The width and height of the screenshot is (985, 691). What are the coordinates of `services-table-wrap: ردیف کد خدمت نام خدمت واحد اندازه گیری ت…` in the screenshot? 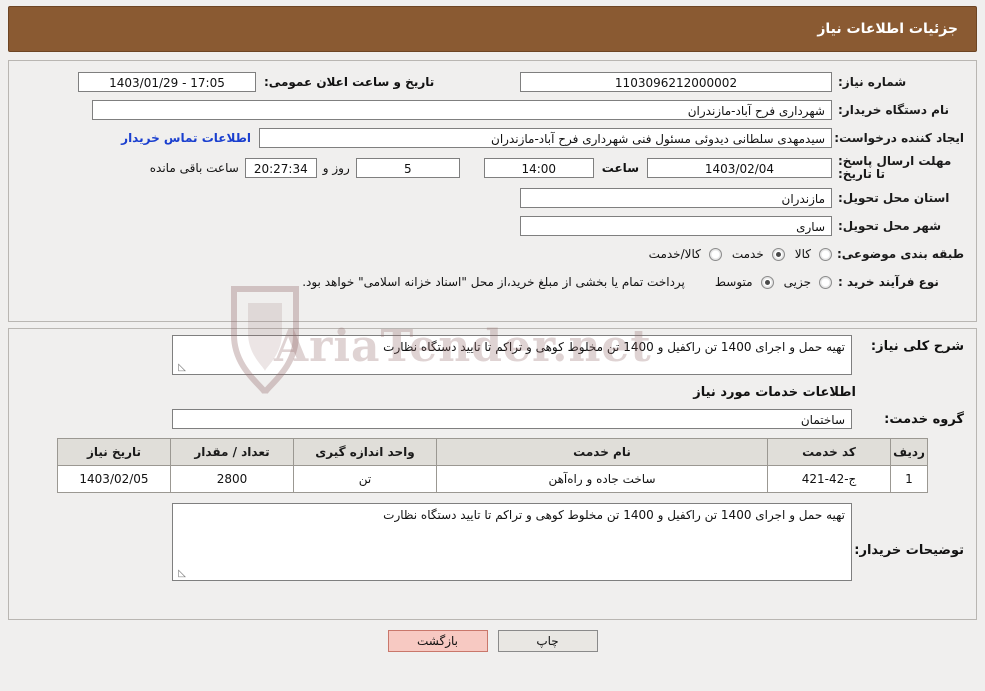 It's located at (492, 465).